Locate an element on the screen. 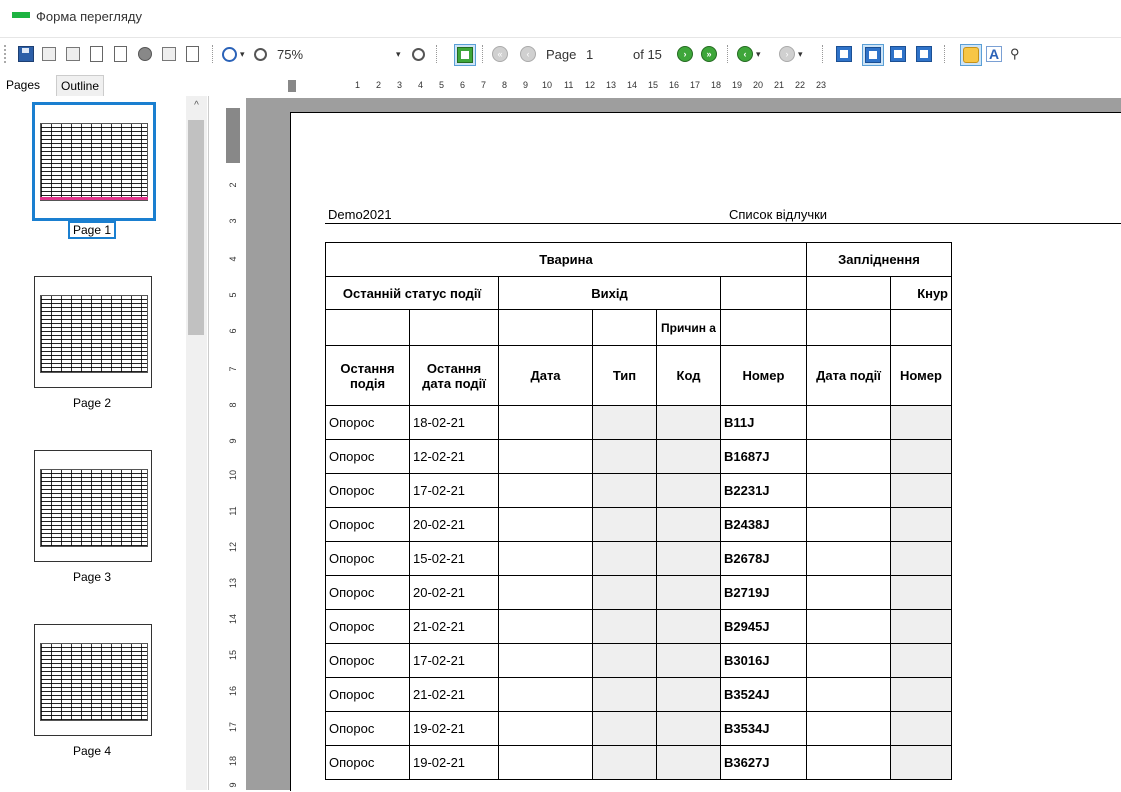  ruler-tick: 3 is located at coordinates (233, 221).